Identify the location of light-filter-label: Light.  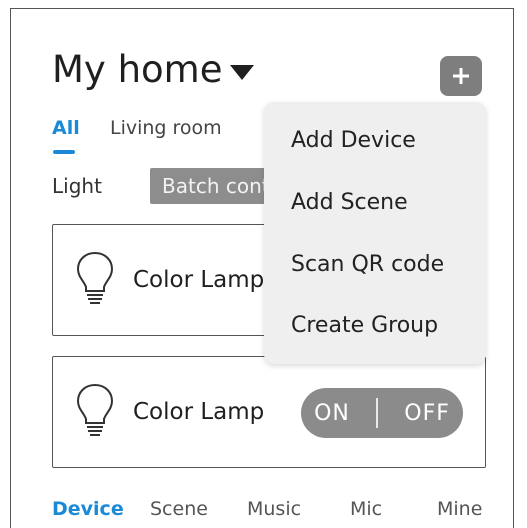
(77, 186).